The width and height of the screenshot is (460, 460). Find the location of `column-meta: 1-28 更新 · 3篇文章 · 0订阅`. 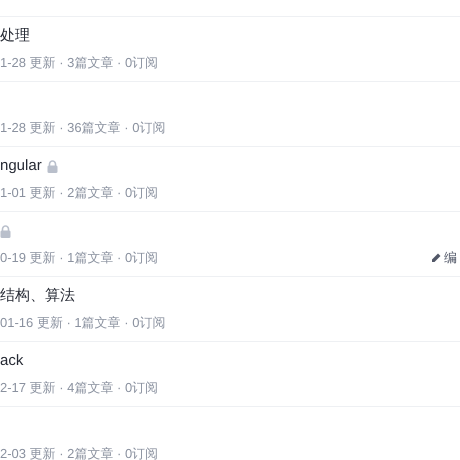

column-meta: 1-28 更新 · 3篇文章 · 0订阅 is located at coordinates (79, 63).